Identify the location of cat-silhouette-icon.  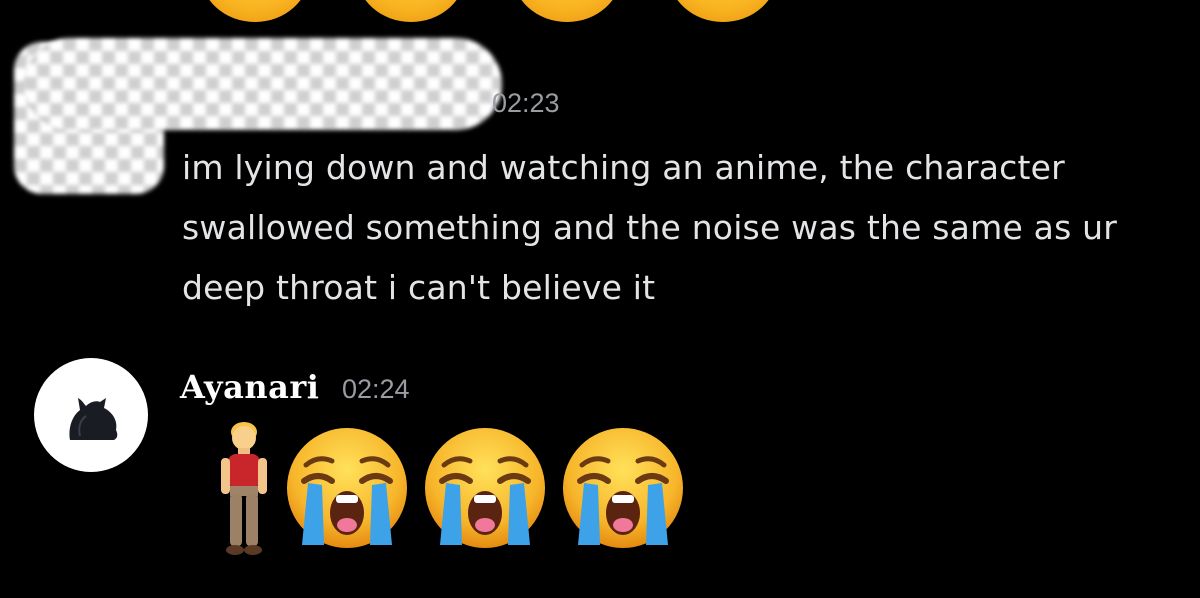
(93, 419).